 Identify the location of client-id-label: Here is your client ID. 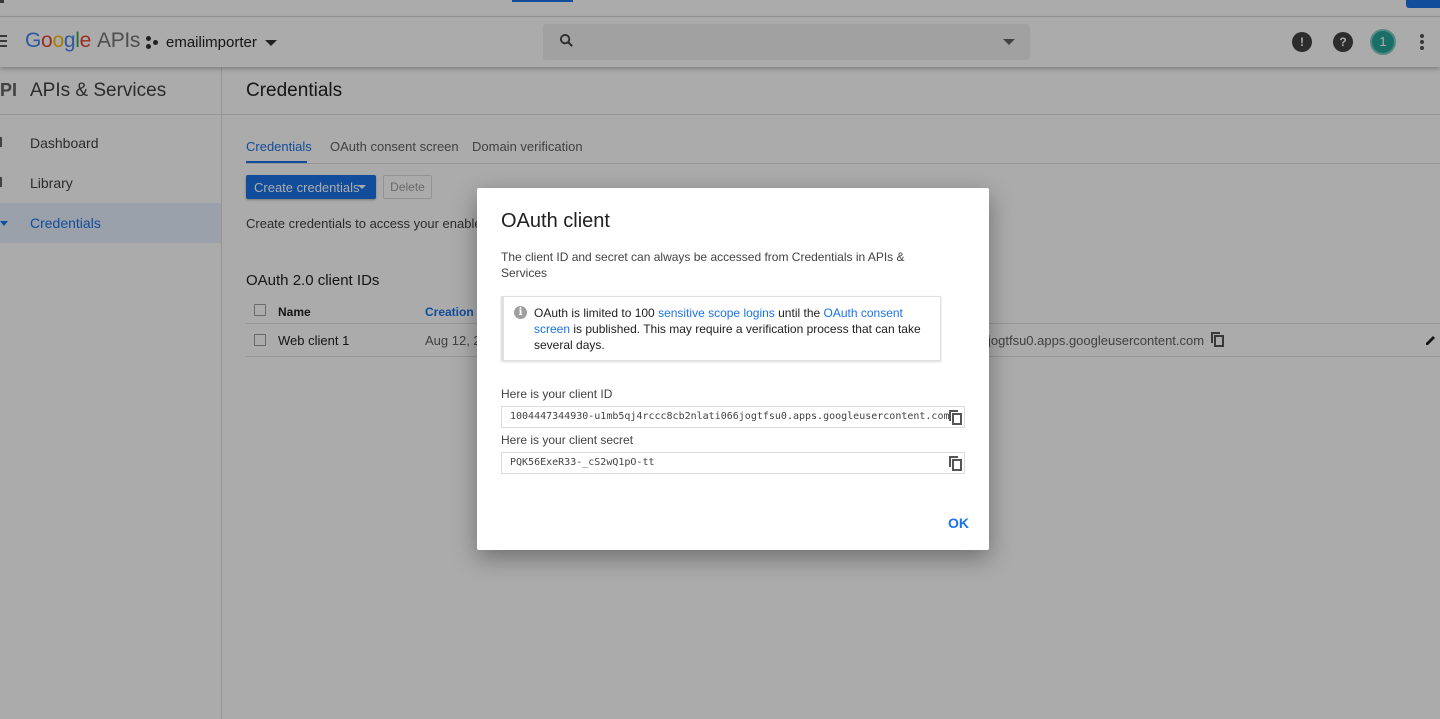
(557, 394).